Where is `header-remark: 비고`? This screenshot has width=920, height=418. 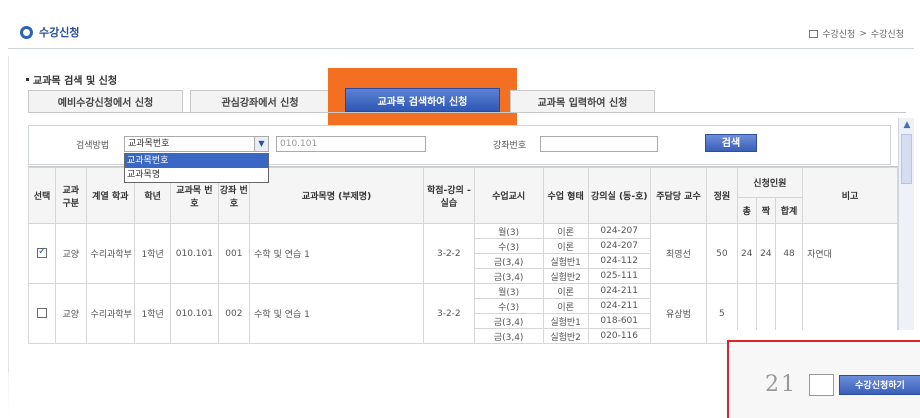 header-remark: 비고 is located at coordinates (850, 195).